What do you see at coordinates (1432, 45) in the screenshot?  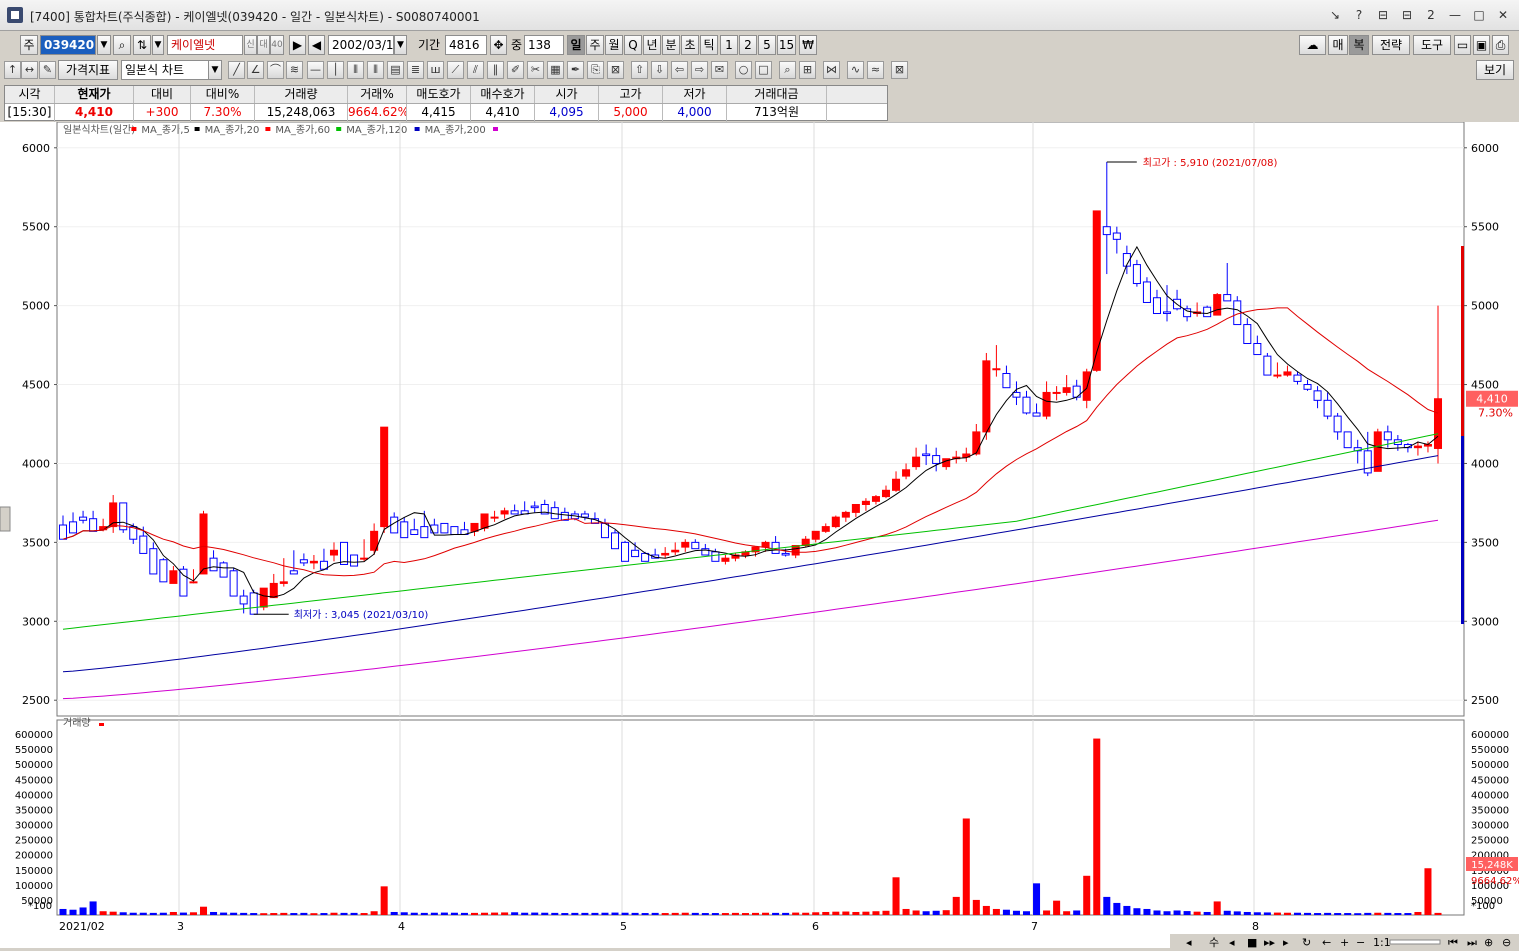 I see `tools-button: 도구` at bounding box center [1432, 45].